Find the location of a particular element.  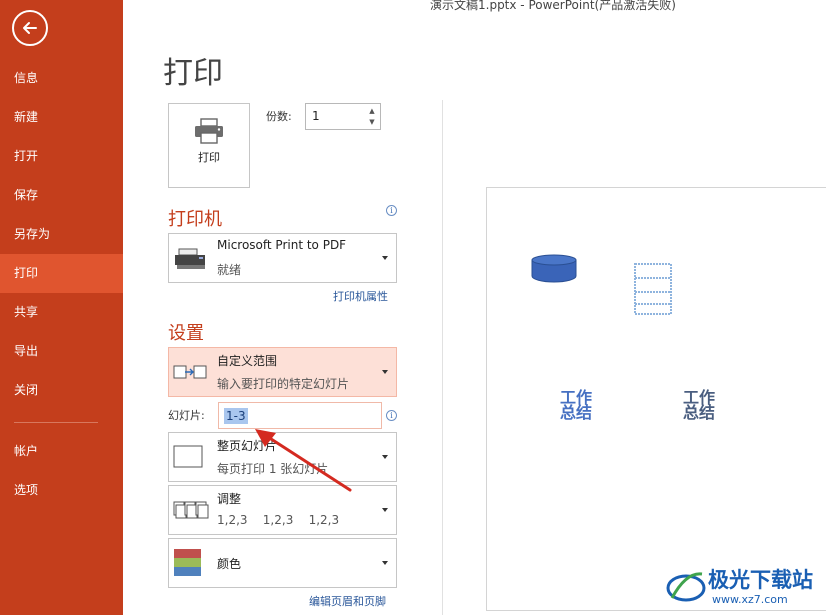

sidebar-item-new: 新建 is located at coordinates (61, 117).